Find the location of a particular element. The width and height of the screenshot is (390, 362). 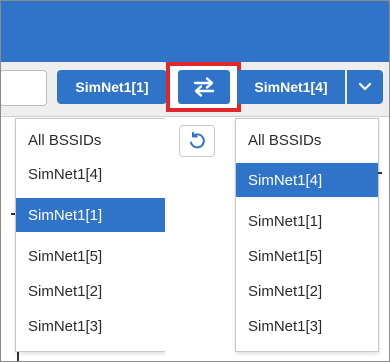

right-bssid-selector: SimNet1[4] is located at coordinates (291, 87).